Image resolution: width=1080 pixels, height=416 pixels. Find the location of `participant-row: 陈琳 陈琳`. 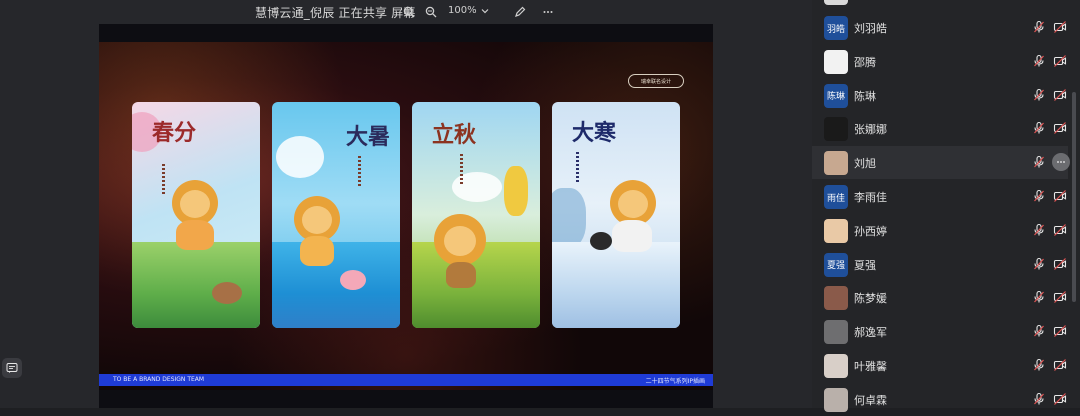

participant-row: 陈琳 陈琳 is located at coordinates (940, 95).